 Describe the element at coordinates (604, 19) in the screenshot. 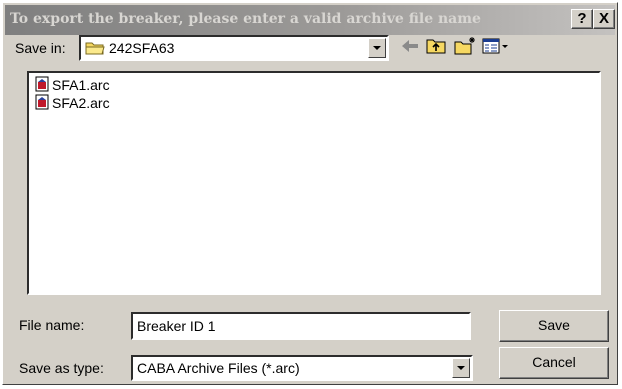

I see `close-button: X` at that location.